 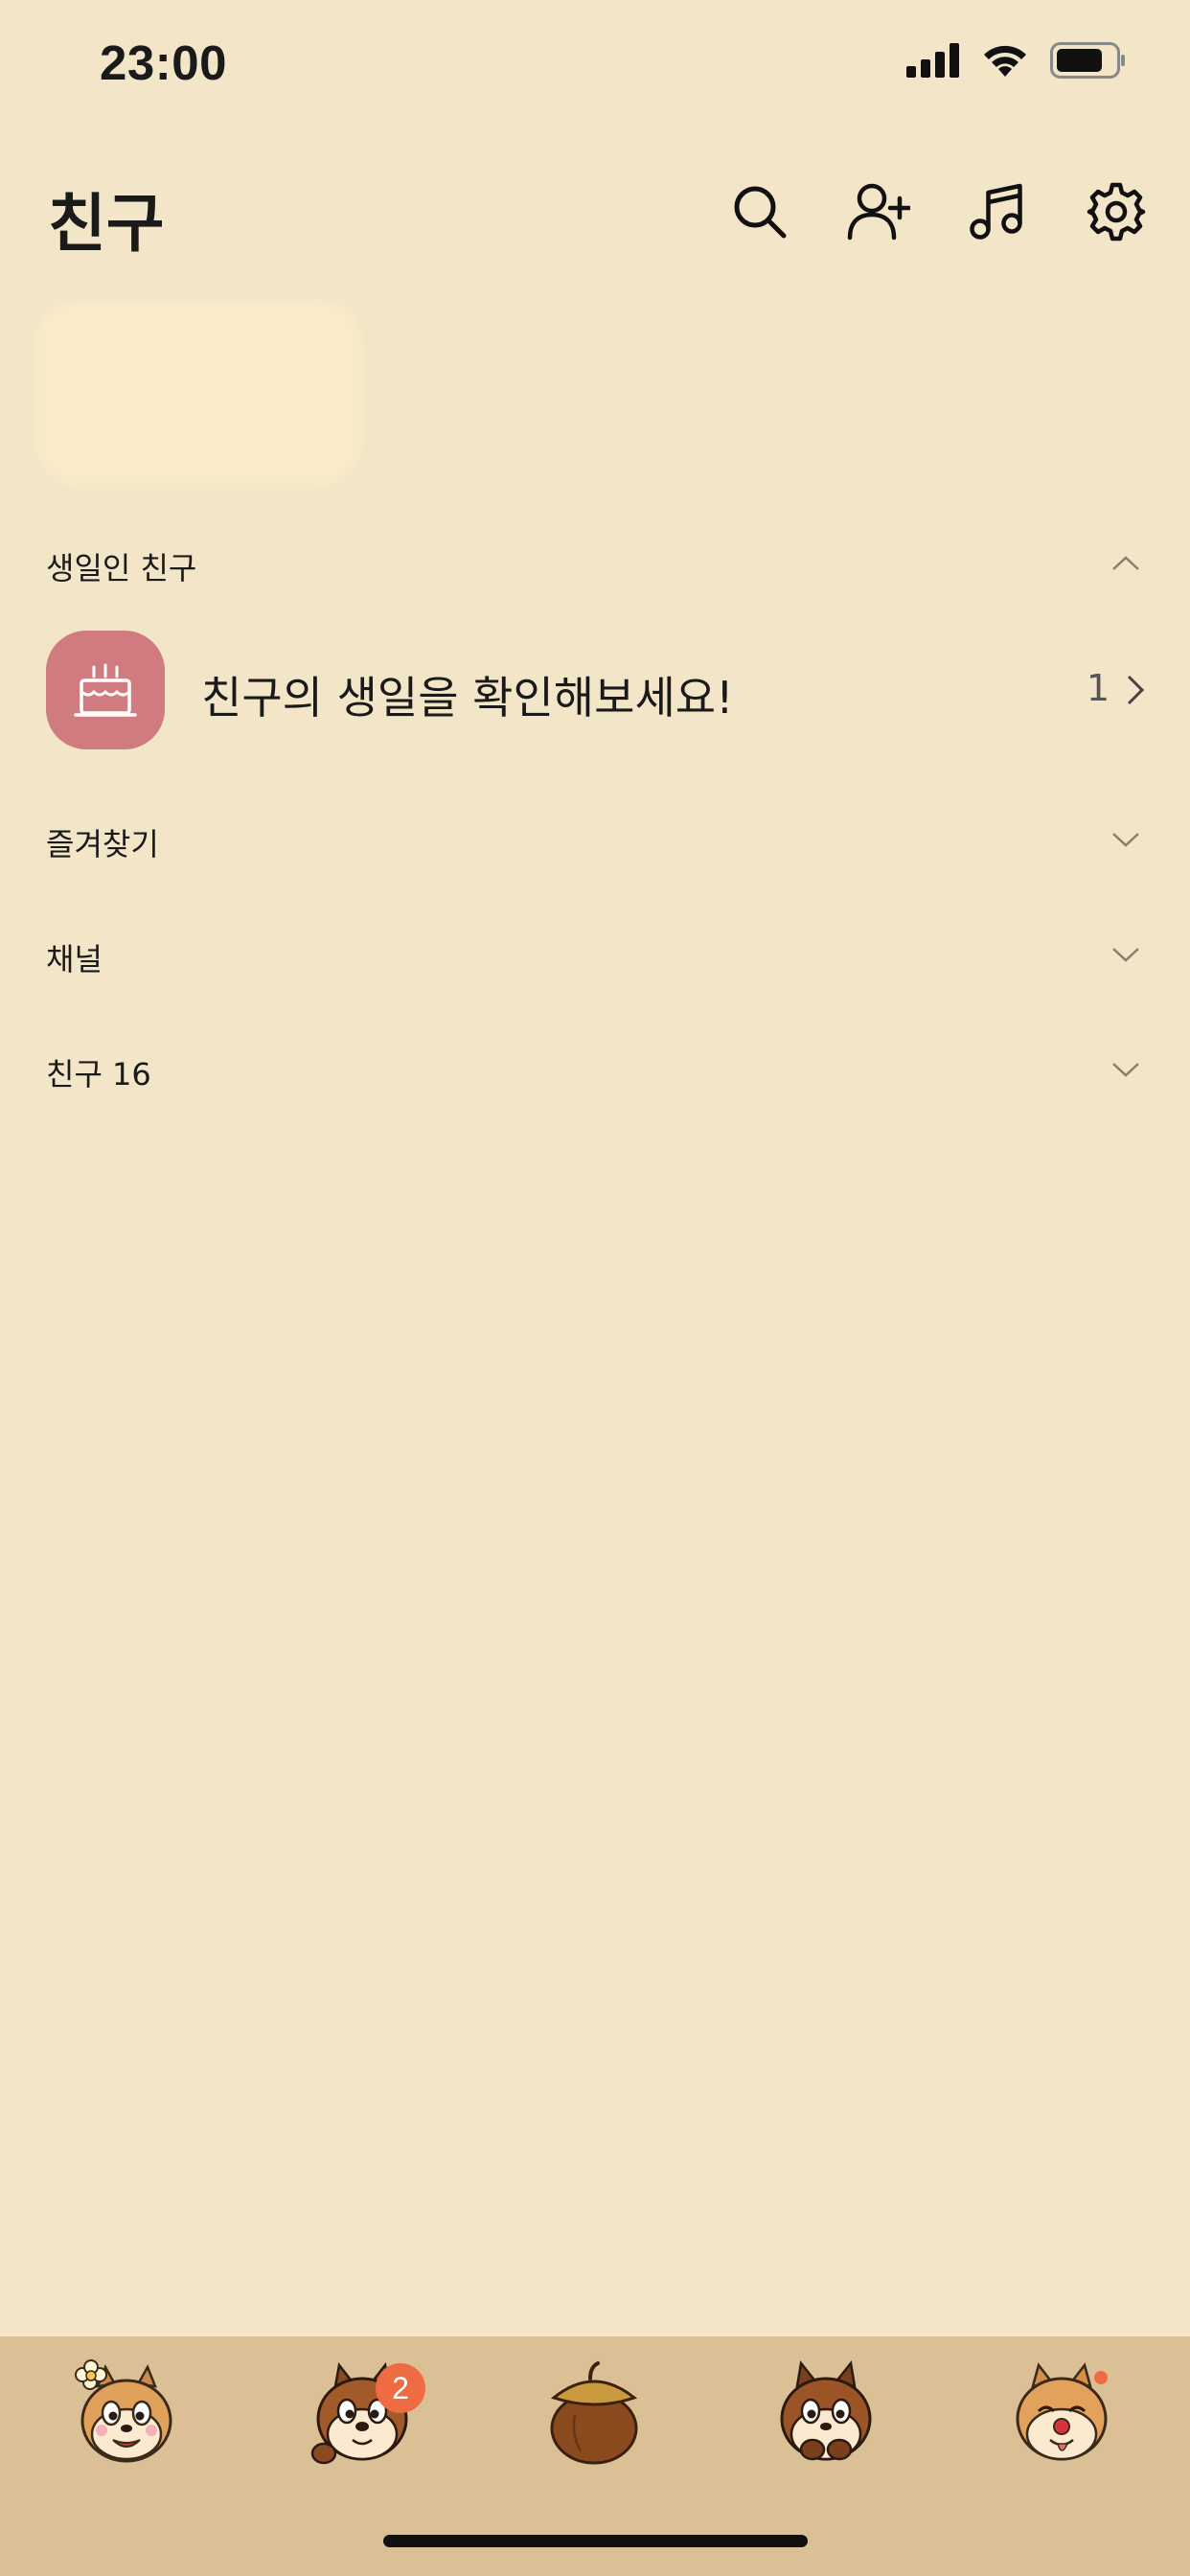 What do you see at coordinates (1088, 60) in the screenshot?
I see `battery-icon` at bounding box center [1088, 60].